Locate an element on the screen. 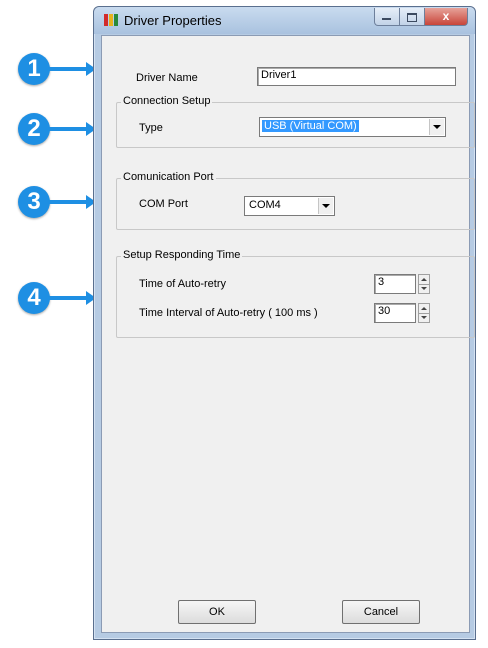 The image size is (488, 648). type-selected-value: USB (Virtual COM) is located at coordinates (310, 126).